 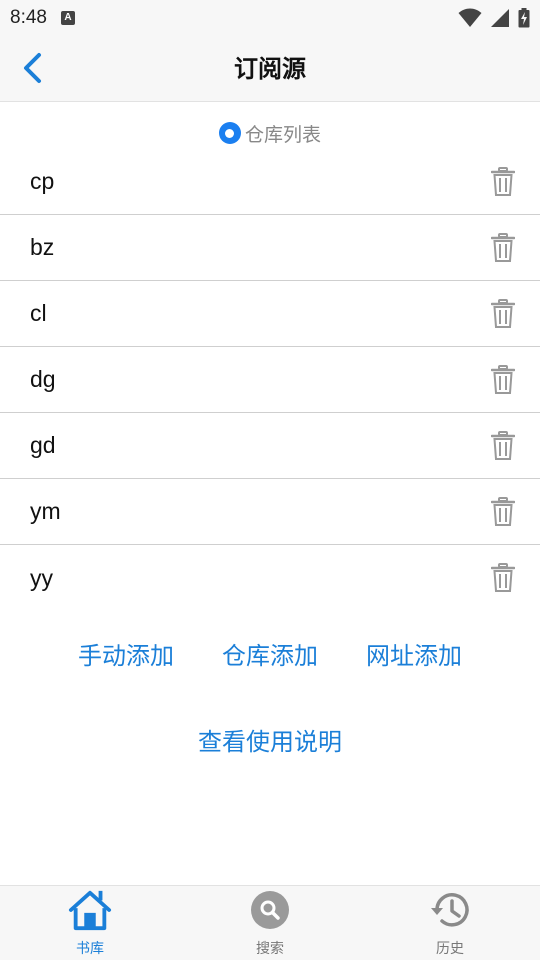 What do you see at coordinates (450, 949) in the screenshot?
I see `nav-label-history: 历史` at bounding box center [450, 949].